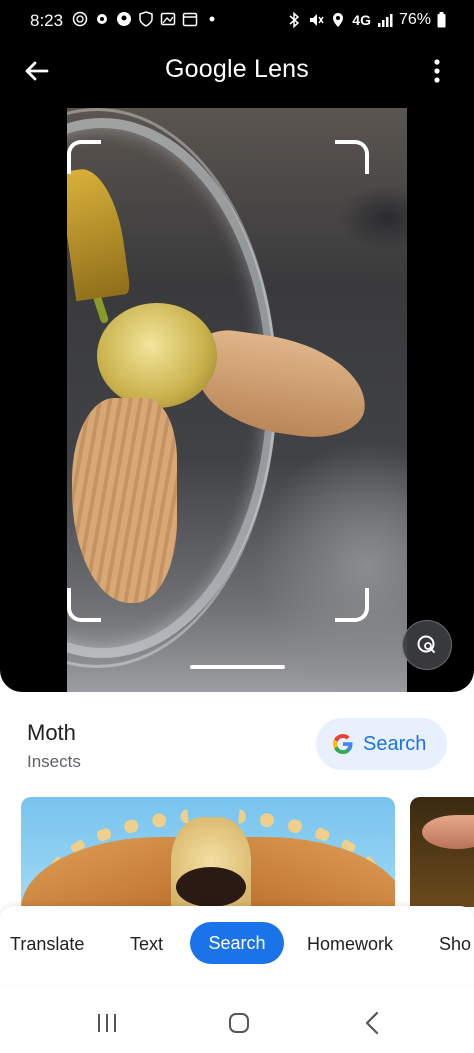  I want to click on lens-search-icon, so click(426, 644).